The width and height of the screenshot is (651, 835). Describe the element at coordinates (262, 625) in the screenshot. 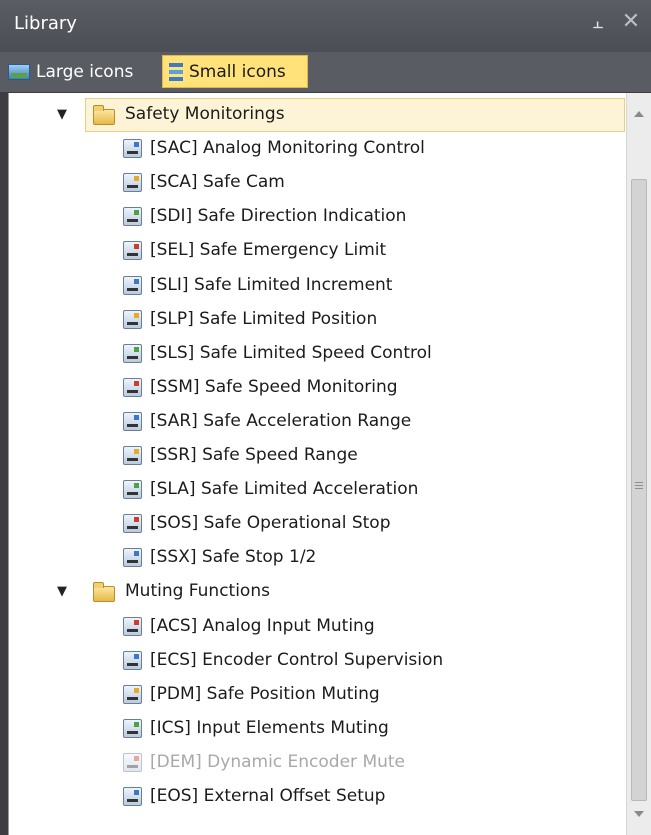

I see `tree-item-label: [ACS] Analog Input Muting` at that location.